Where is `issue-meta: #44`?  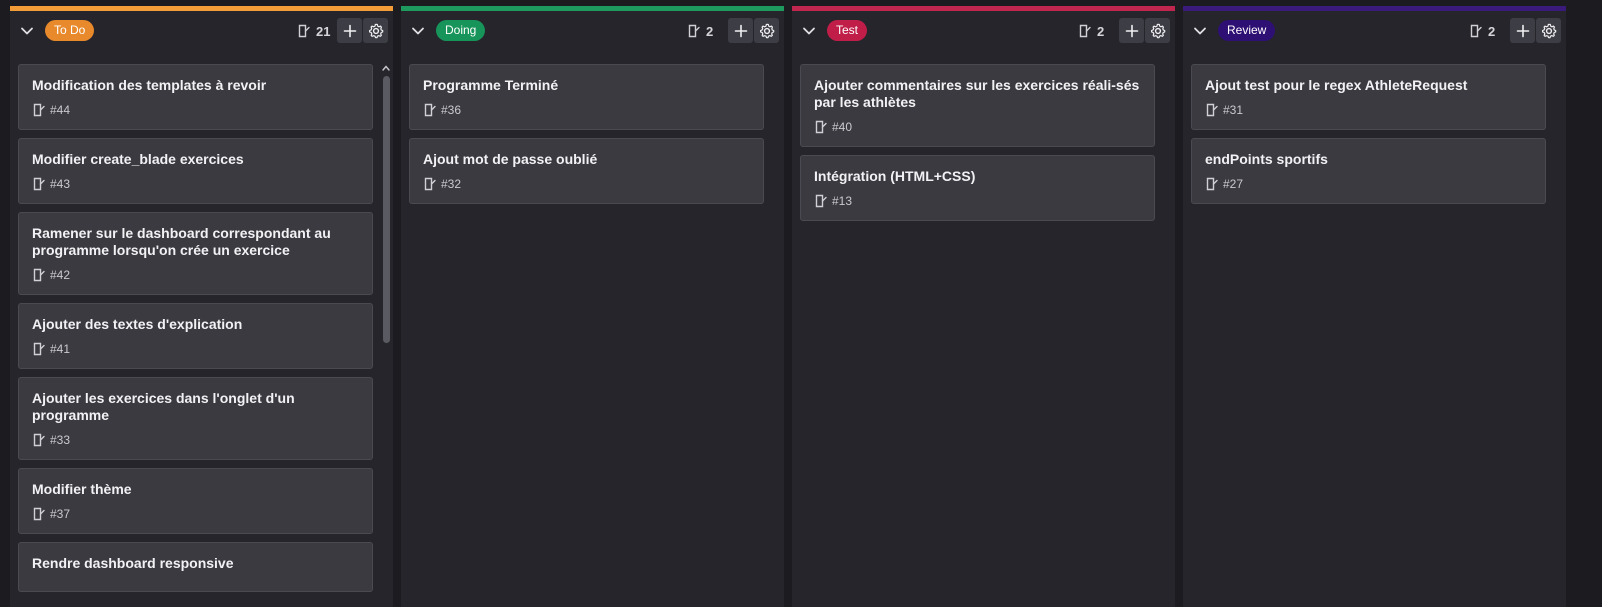 issue-meta: #44 is located at coordinates (196, 110).